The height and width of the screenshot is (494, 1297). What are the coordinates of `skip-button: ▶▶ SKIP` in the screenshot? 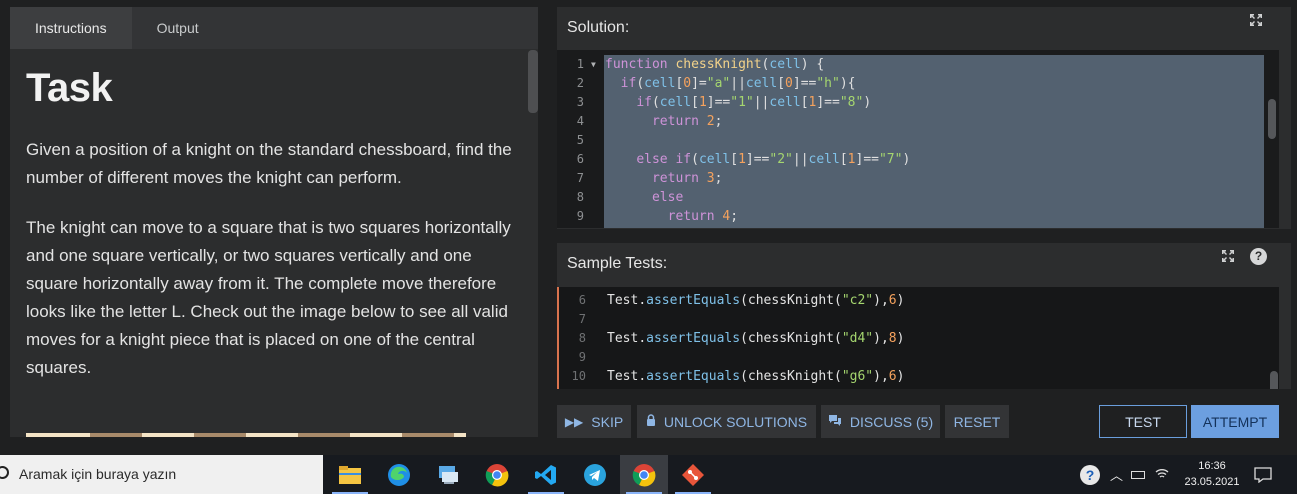 It's located at (594, 421).